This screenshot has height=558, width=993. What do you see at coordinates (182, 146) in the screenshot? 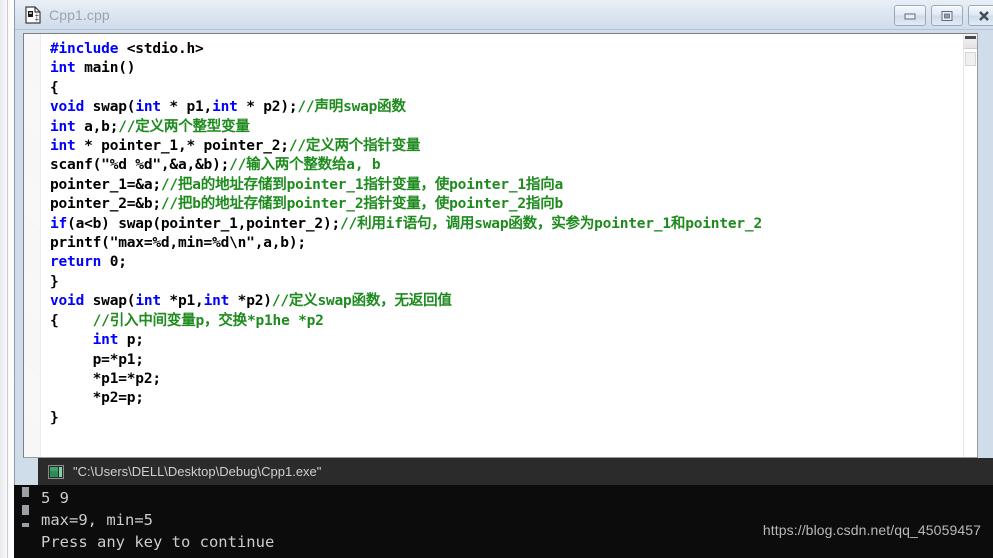
I see `code-text: * pointer_1,* pointer_2;` at bounding box center [182, 146].